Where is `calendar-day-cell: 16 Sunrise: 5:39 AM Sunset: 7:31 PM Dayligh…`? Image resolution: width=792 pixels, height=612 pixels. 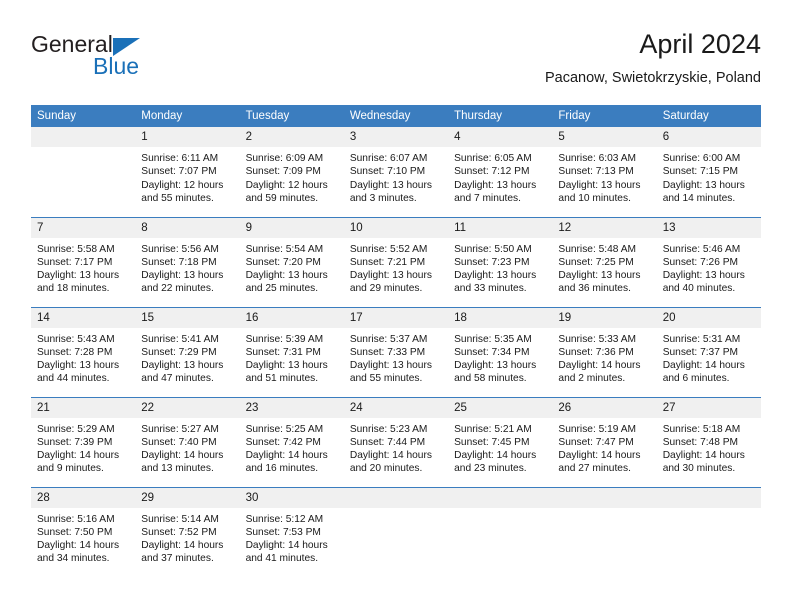
calendar-day-cell: 16 Sunrise: 5:39 AM Sunset: 7:31 PM Dayligh… is located at coordinates (291, 351).